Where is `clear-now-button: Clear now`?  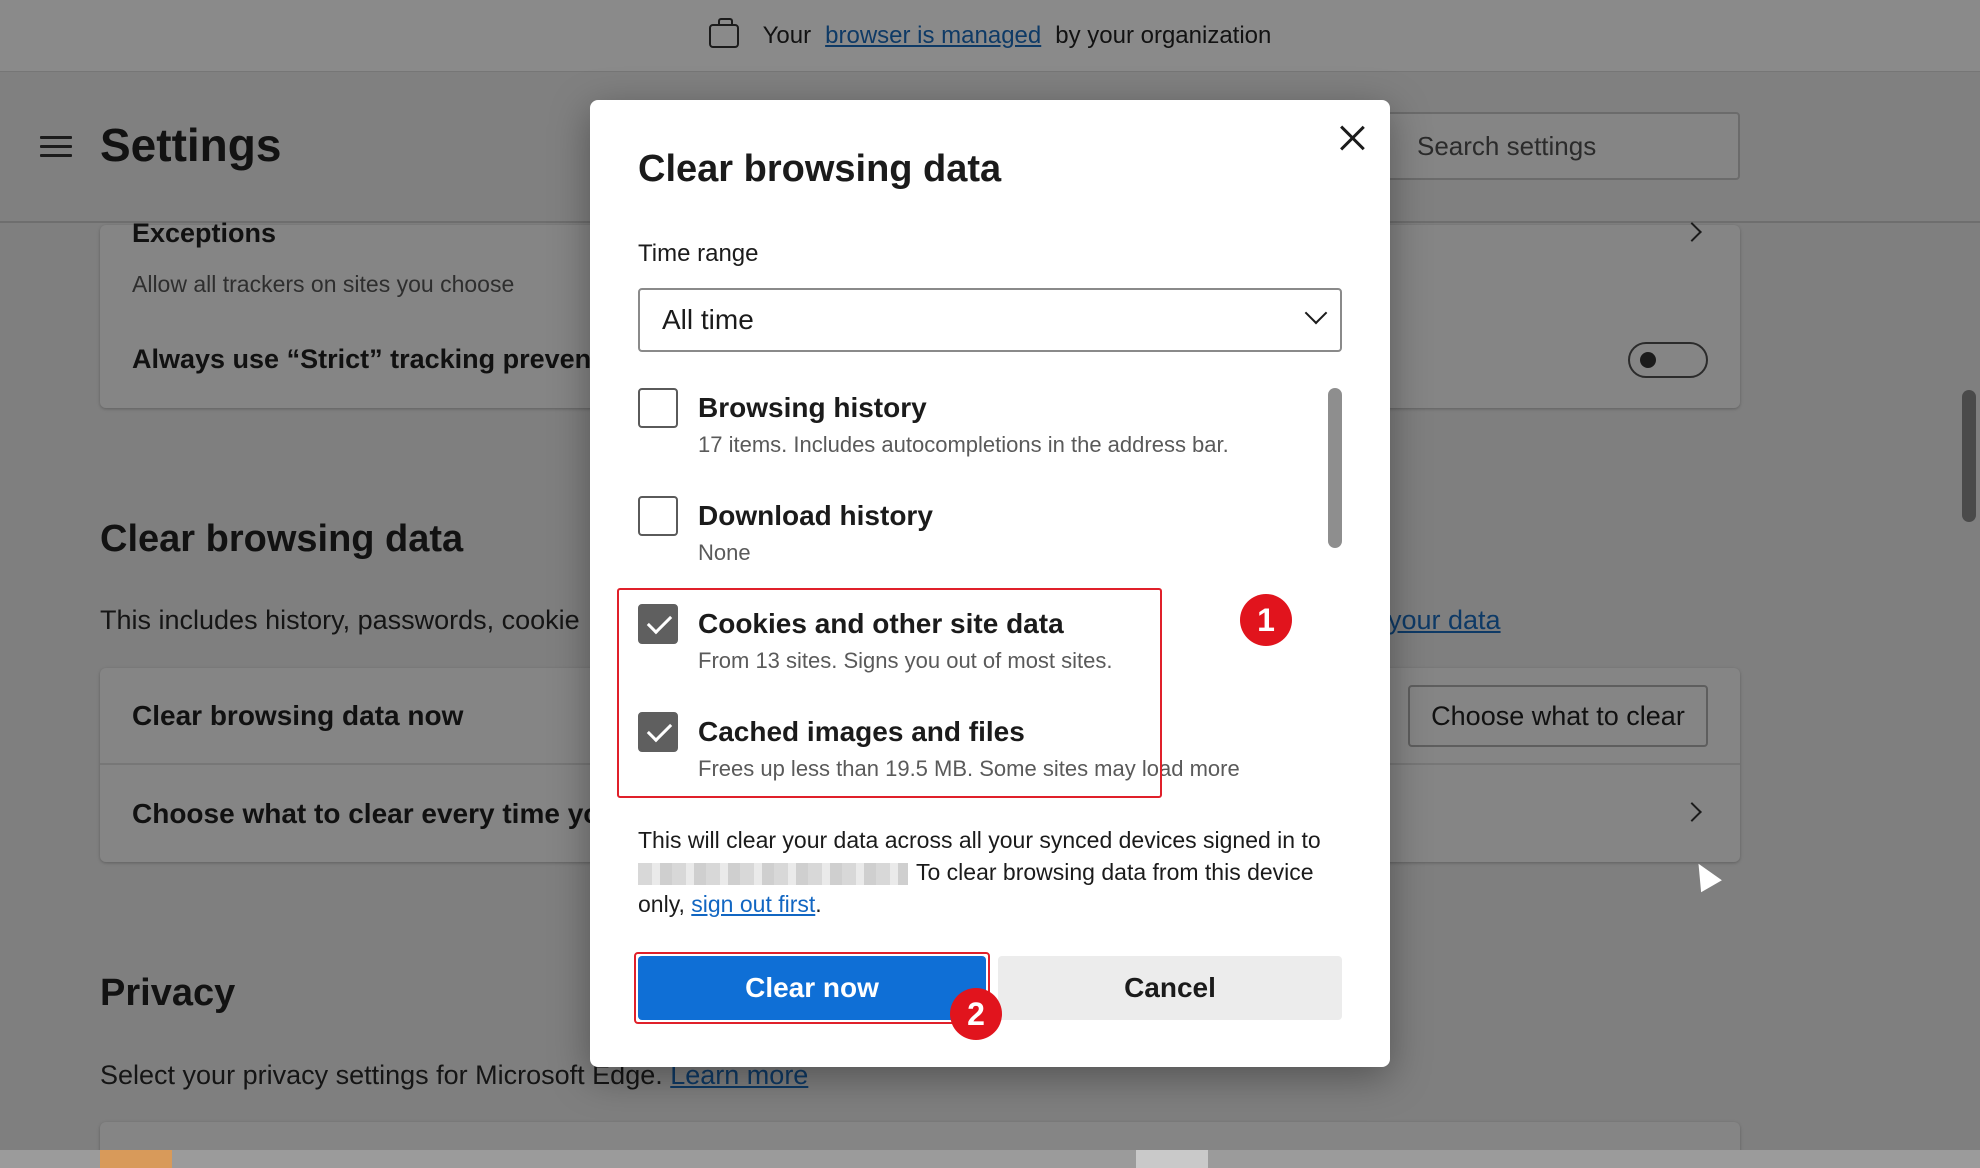
clear-now-button: Clear now is located at coordinates (812, 988).